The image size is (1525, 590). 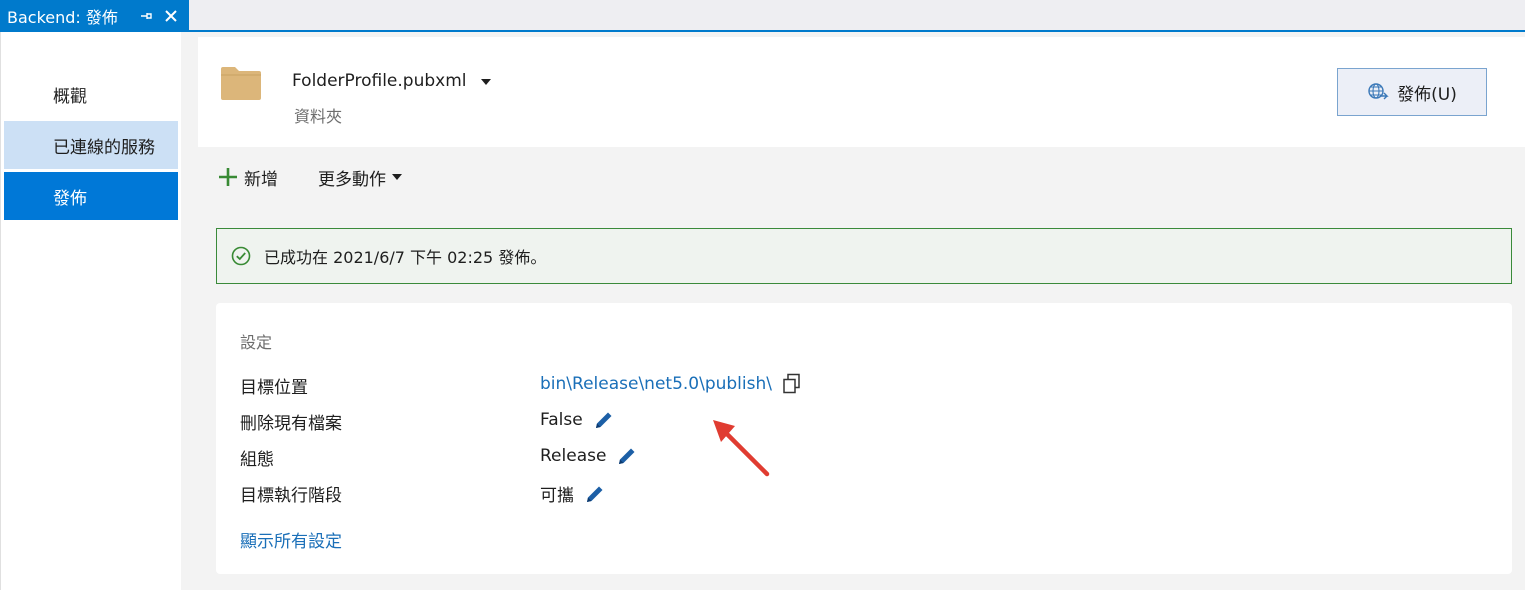 I want to click on status-banner: 已成功在 2021/6/7 下午 02:25 發佈。, so click(x=864, y=256).